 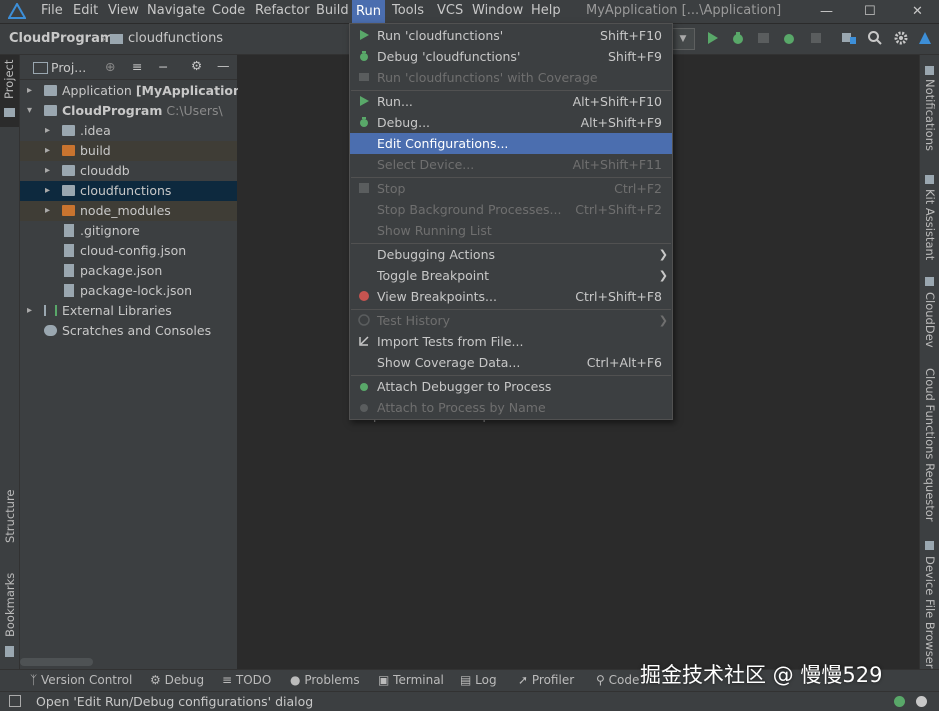 I want to click on tree-item-clouddb: ▸ clouddb, so click(x=128, y=171).